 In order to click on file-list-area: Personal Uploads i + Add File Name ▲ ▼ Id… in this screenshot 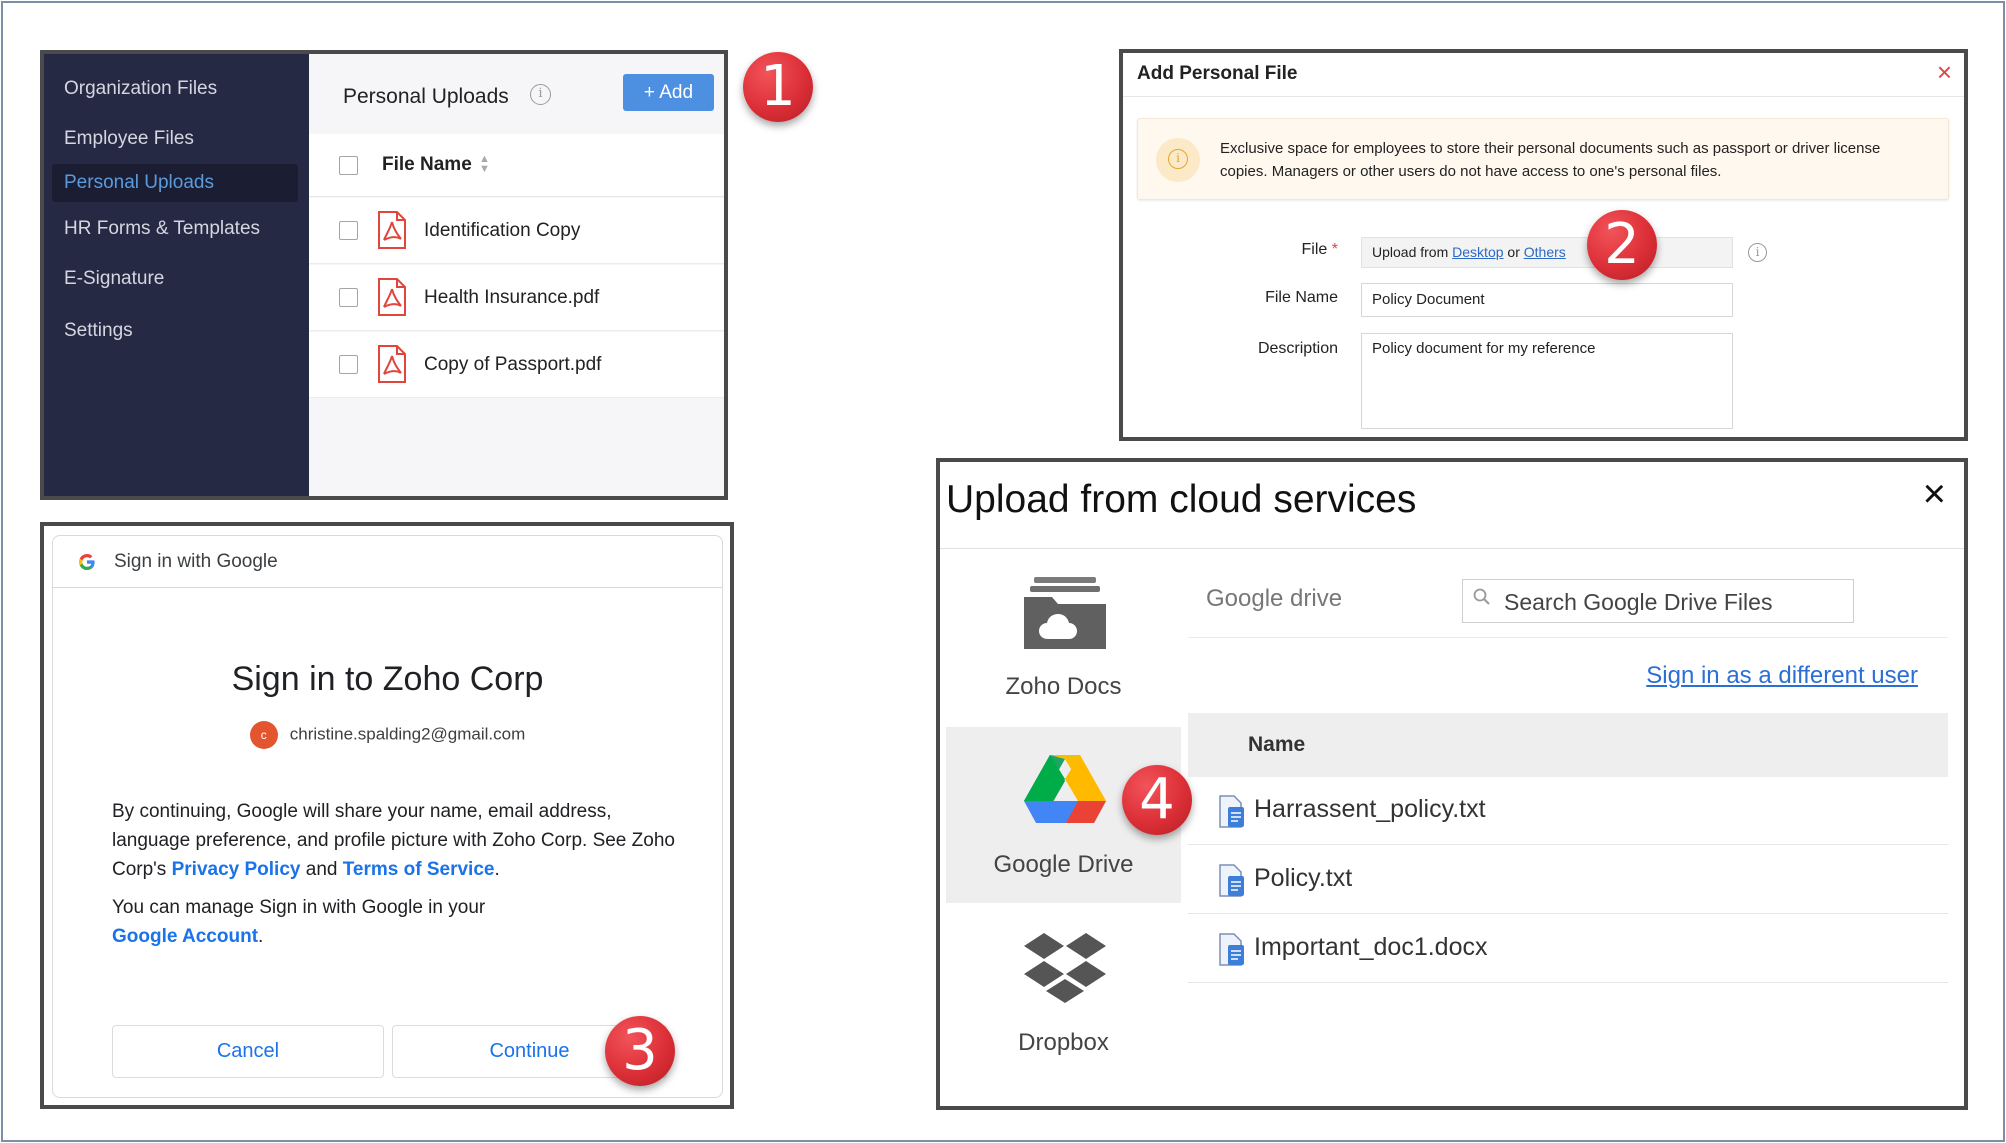, I will do `click(516, 275)`.